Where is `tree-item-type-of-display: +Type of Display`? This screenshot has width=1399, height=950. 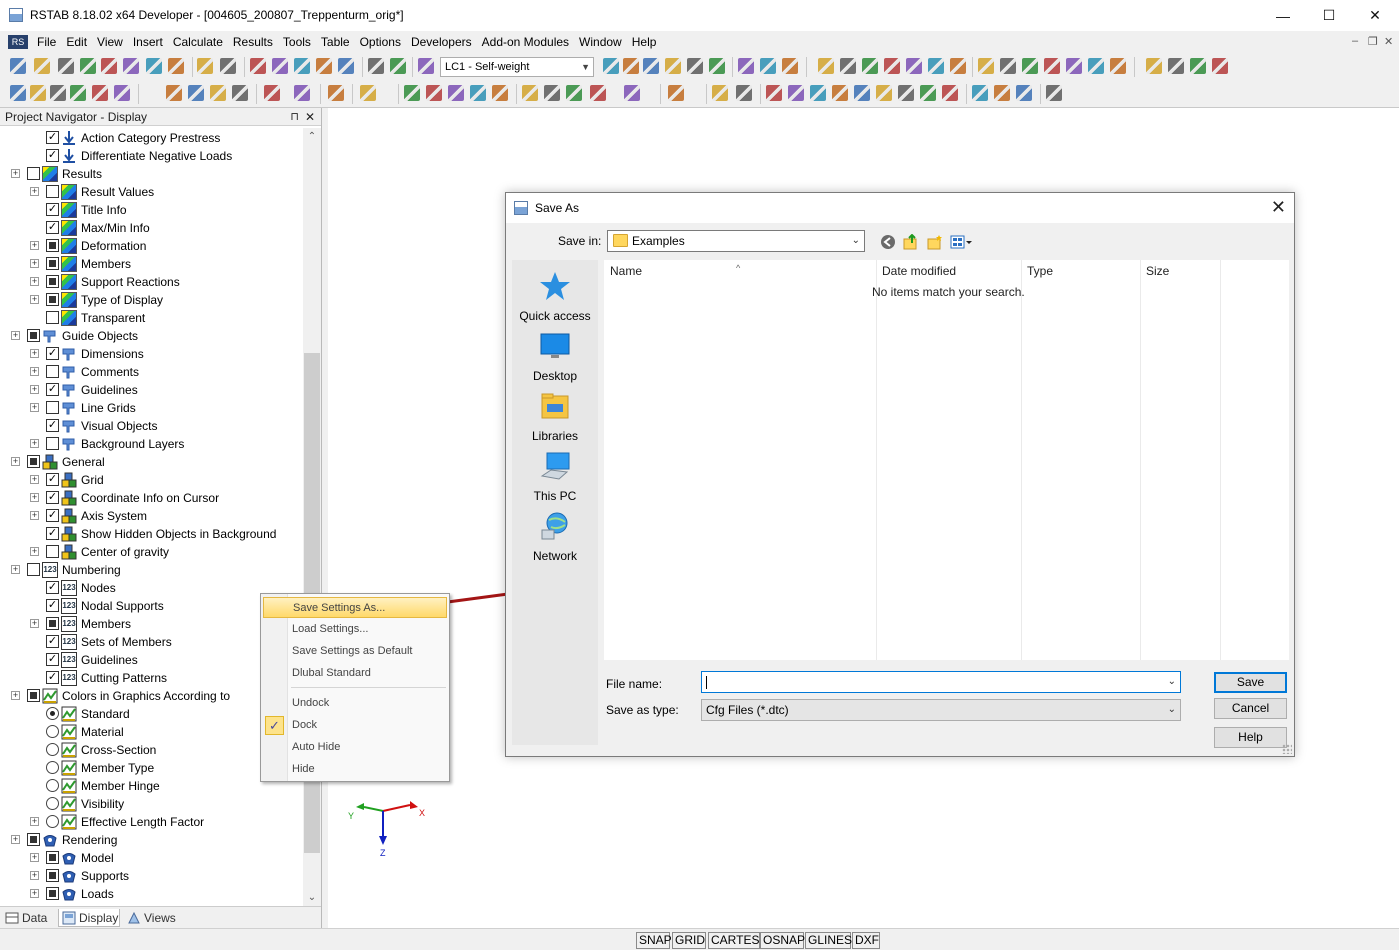
tree-item-type-of-display: +Type of Display is located at coordinates (151, 300).